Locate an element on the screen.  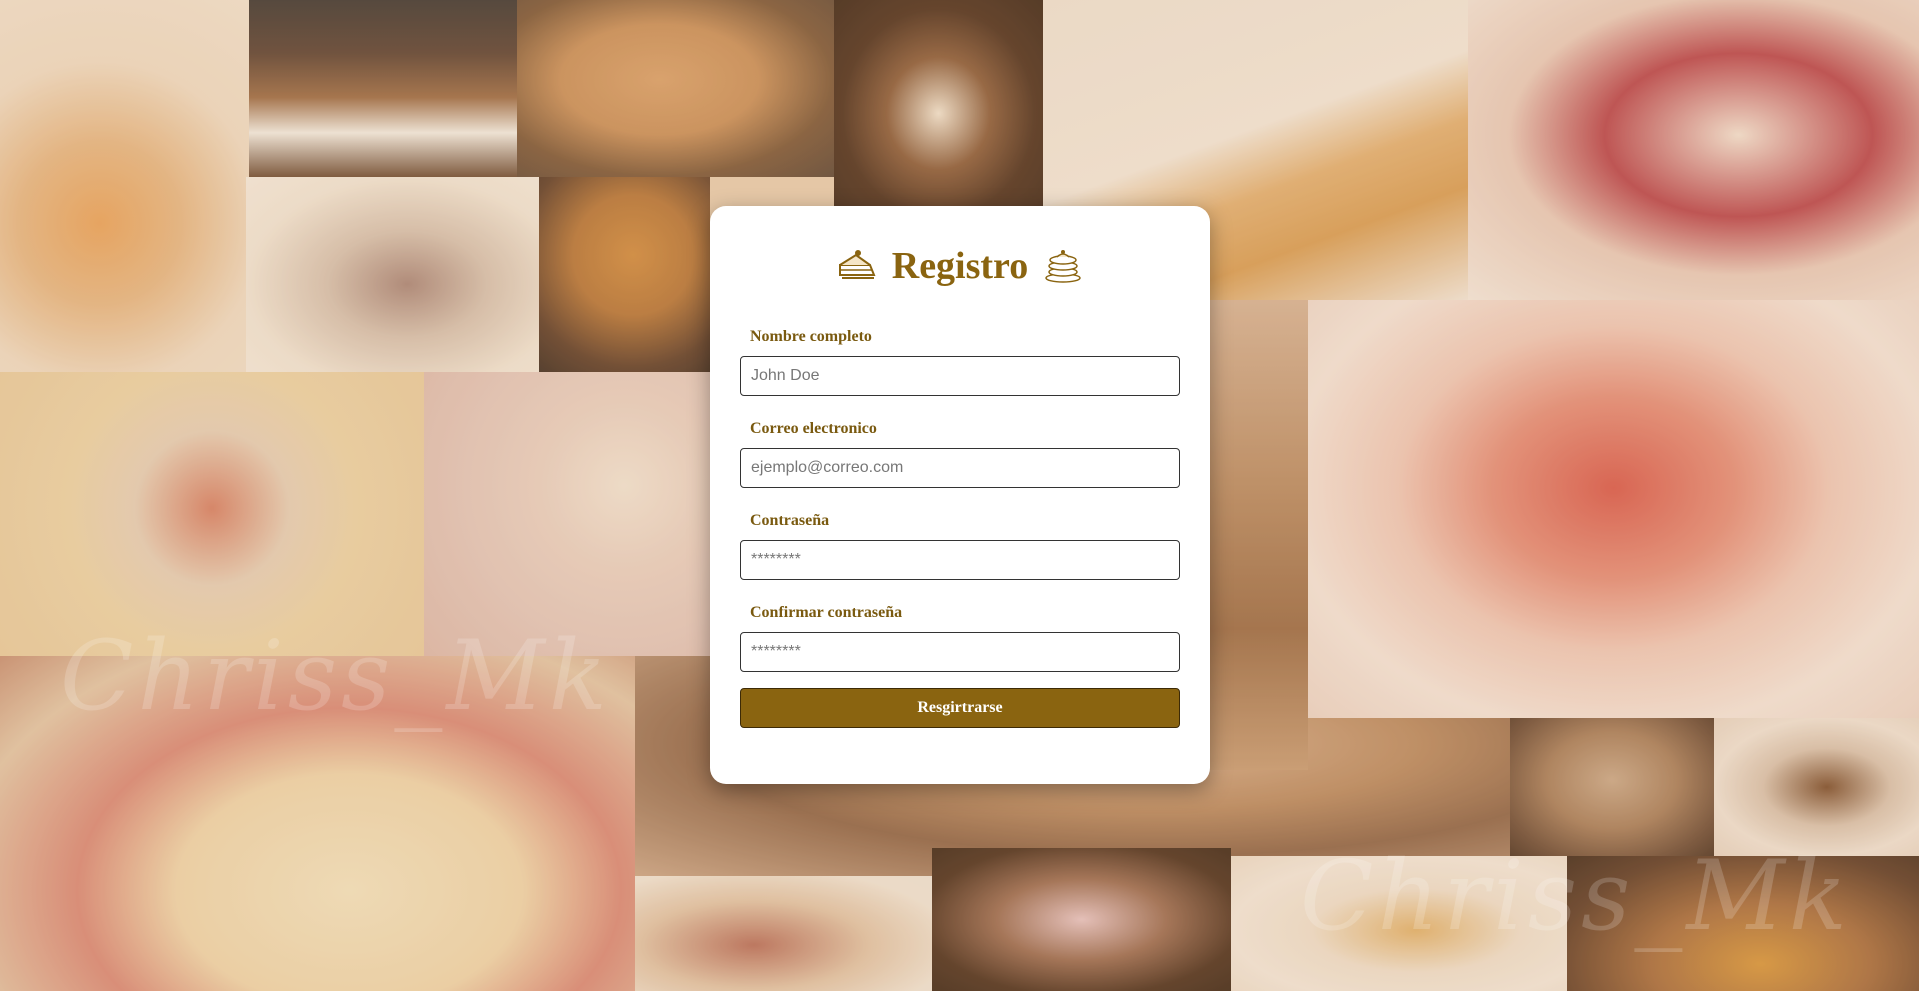
form-header: Registro is located at coordinates (960, 266).